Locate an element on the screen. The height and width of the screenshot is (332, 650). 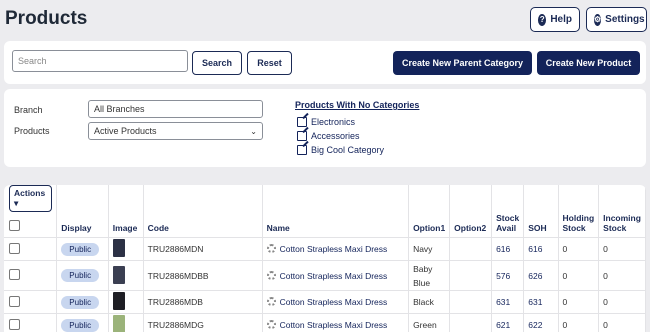
branch-field: All Branches is located at coordinates (175, 109).